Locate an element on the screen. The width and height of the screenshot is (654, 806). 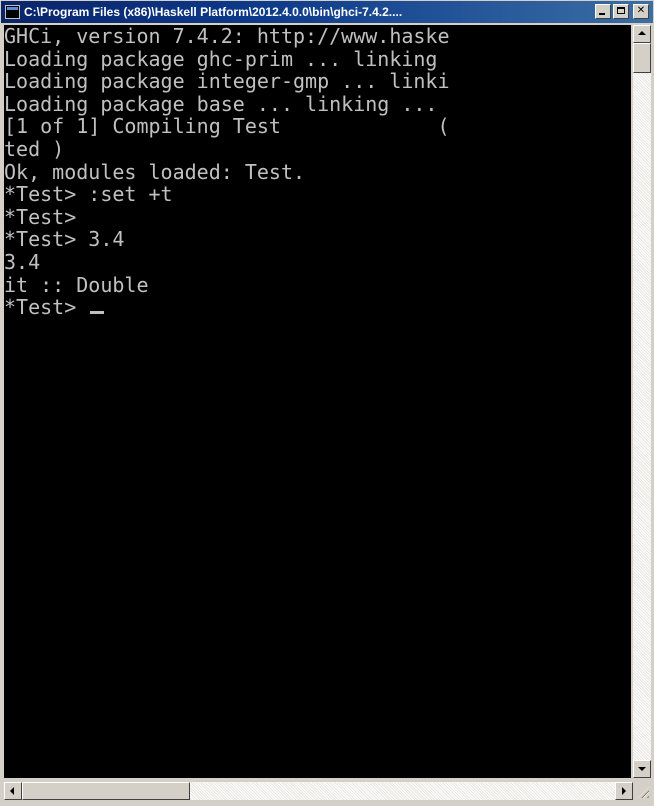
close-icon: ✕ is located at coordinates (641, 10).